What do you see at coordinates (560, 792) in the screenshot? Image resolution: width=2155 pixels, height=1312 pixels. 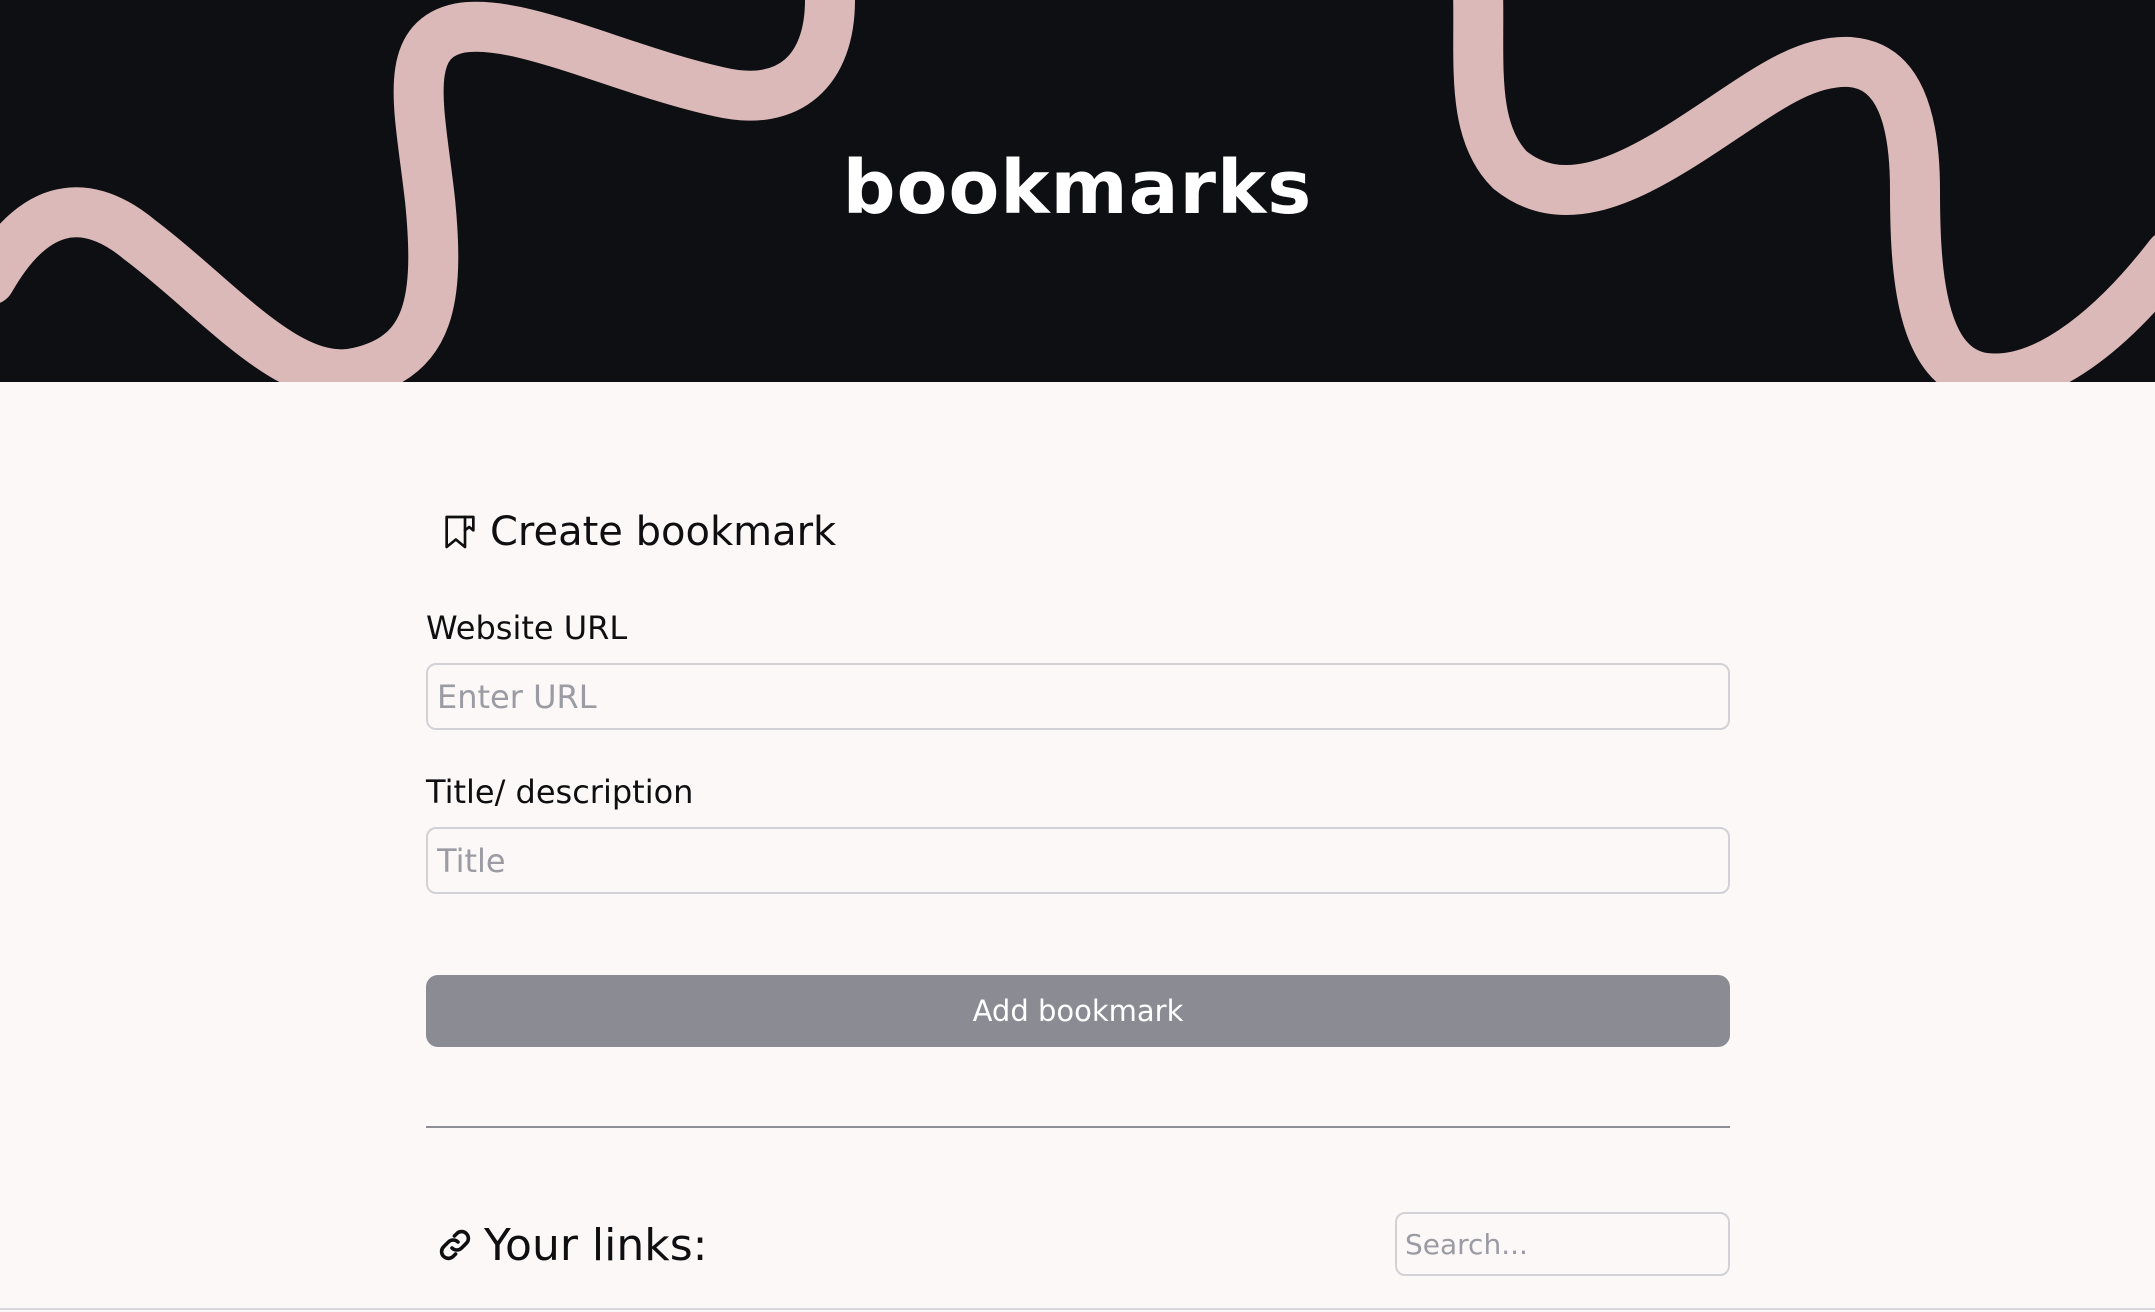 I see `title-field-label: Title/ description` at bounding box center [560, 792].